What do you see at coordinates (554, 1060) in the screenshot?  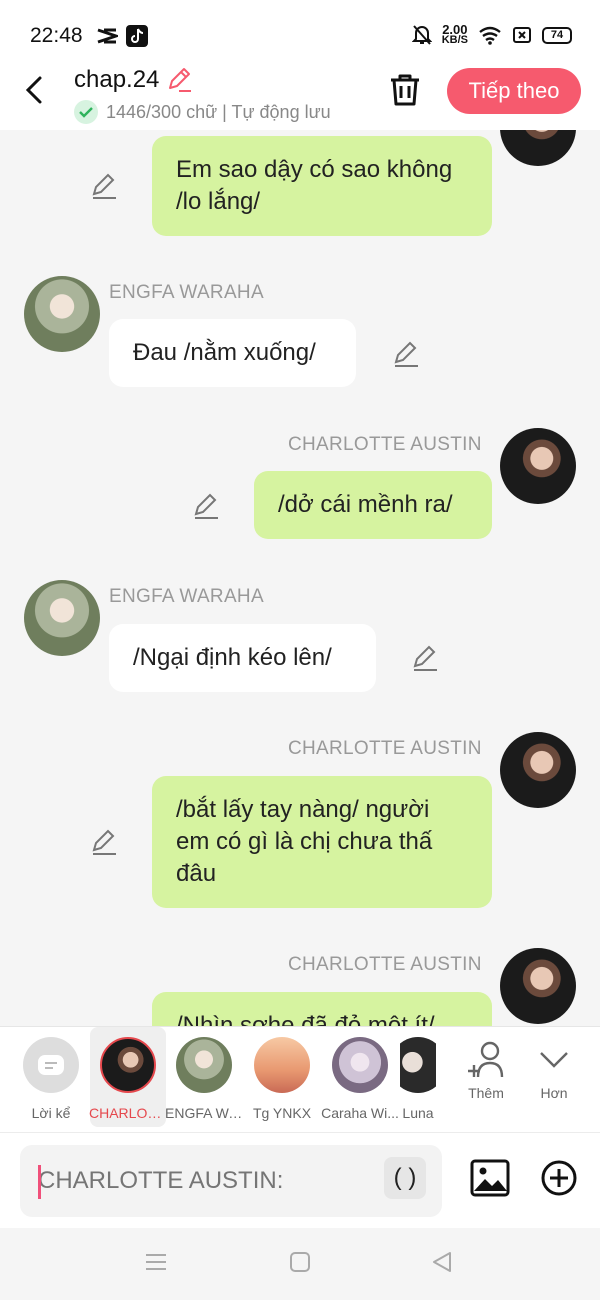 I see `chevron-down-icon` at bounding box center [554, 1060].